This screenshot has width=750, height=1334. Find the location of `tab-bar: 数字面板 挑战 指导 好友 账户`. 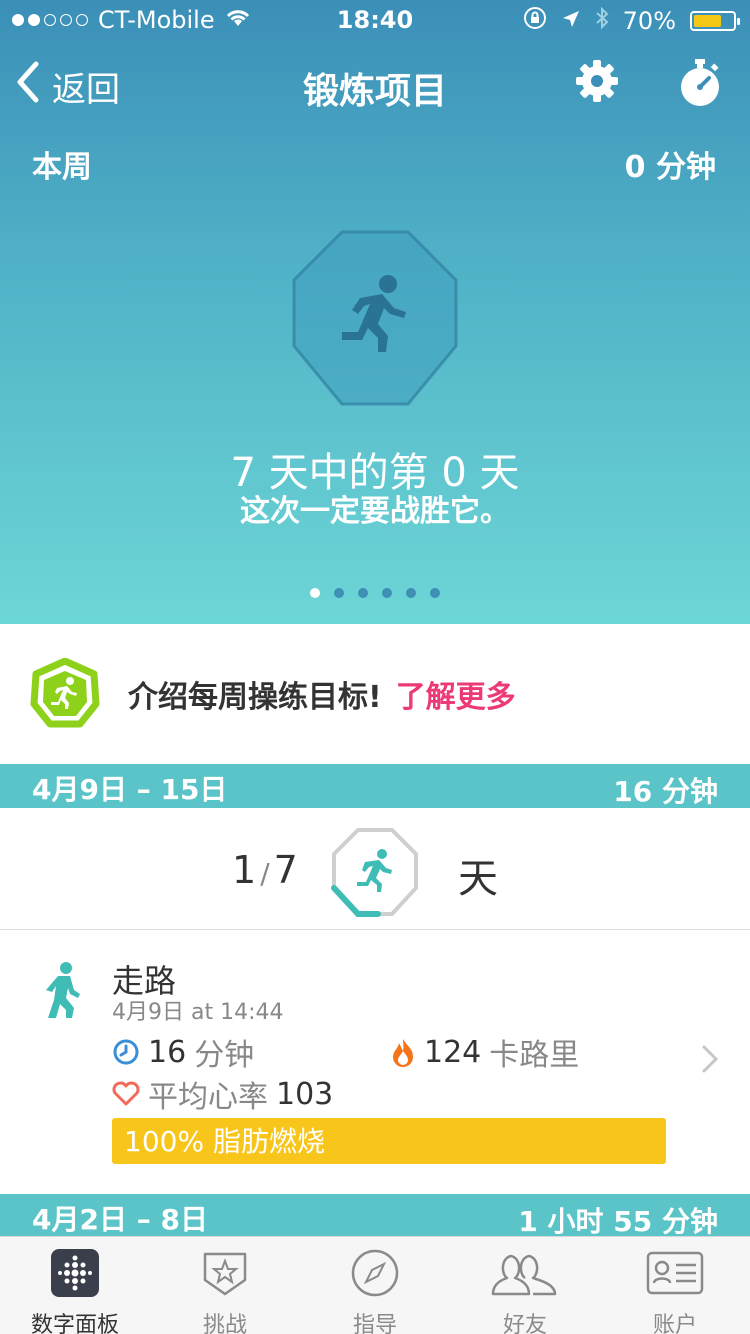

tab-bar: 数字面板 挑战 指导 好友 账户 is located at coordinates (375, 1285).